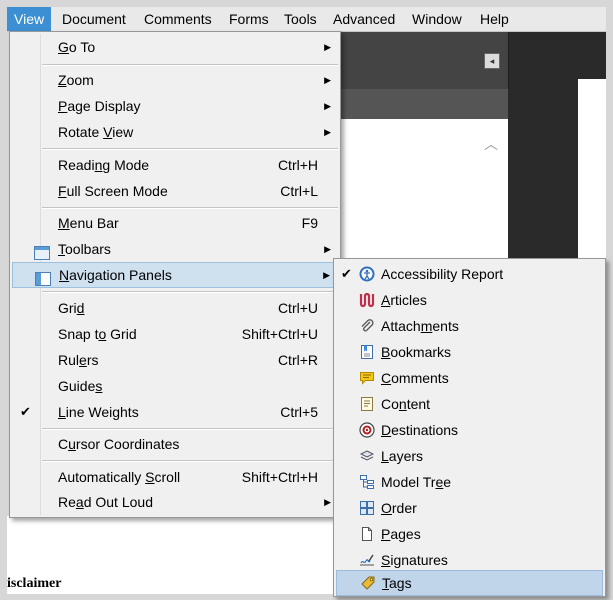 The width and height of the screenshot is (613, 600). What do you see at coordinates (367, 508) in the screenshot?
I see `order-icon` at bounding box center [367, 508].